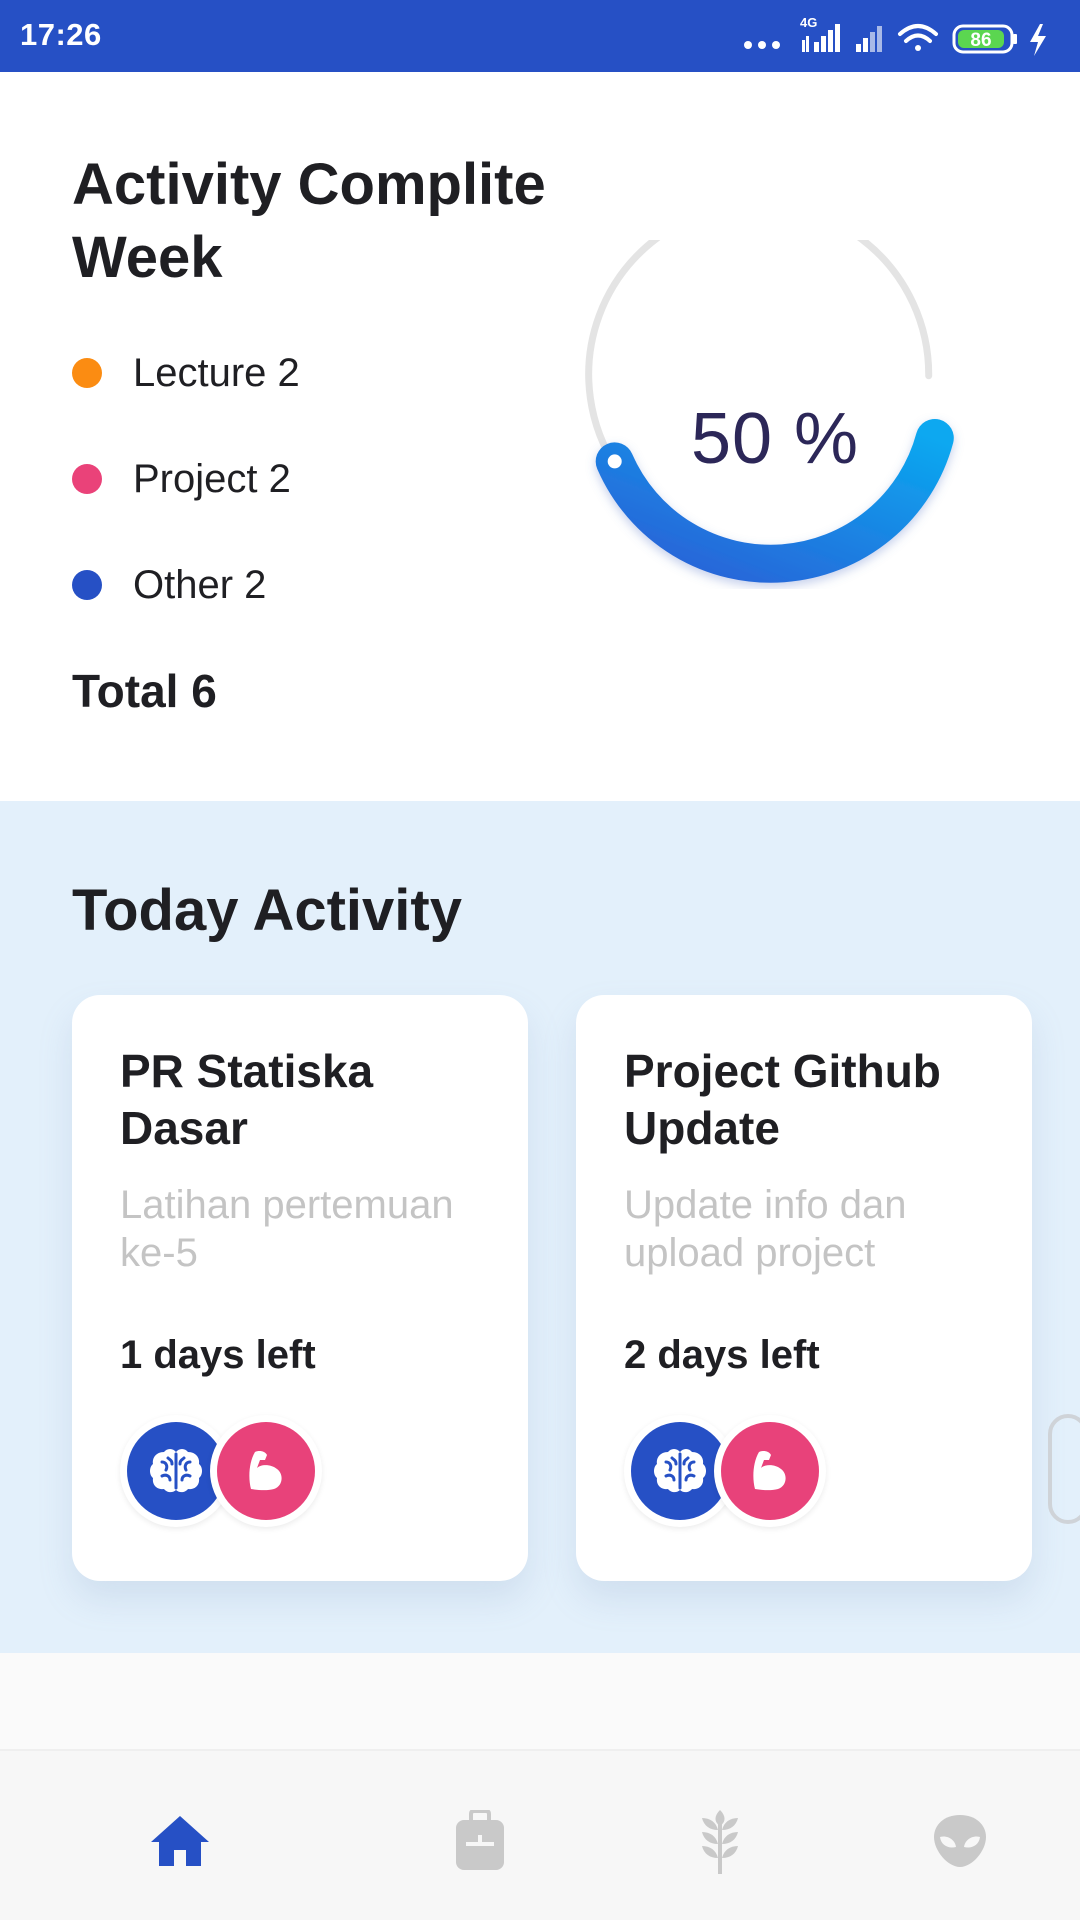 This screenshot has width=1080, height=1920. I want to click on signal-4g-icon: 4G, so click(820, 33).